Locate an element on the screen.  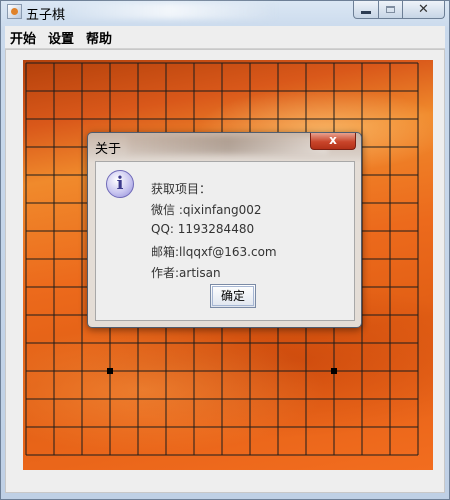
window-title: 五子棋 is located at coordinates (46, 15).